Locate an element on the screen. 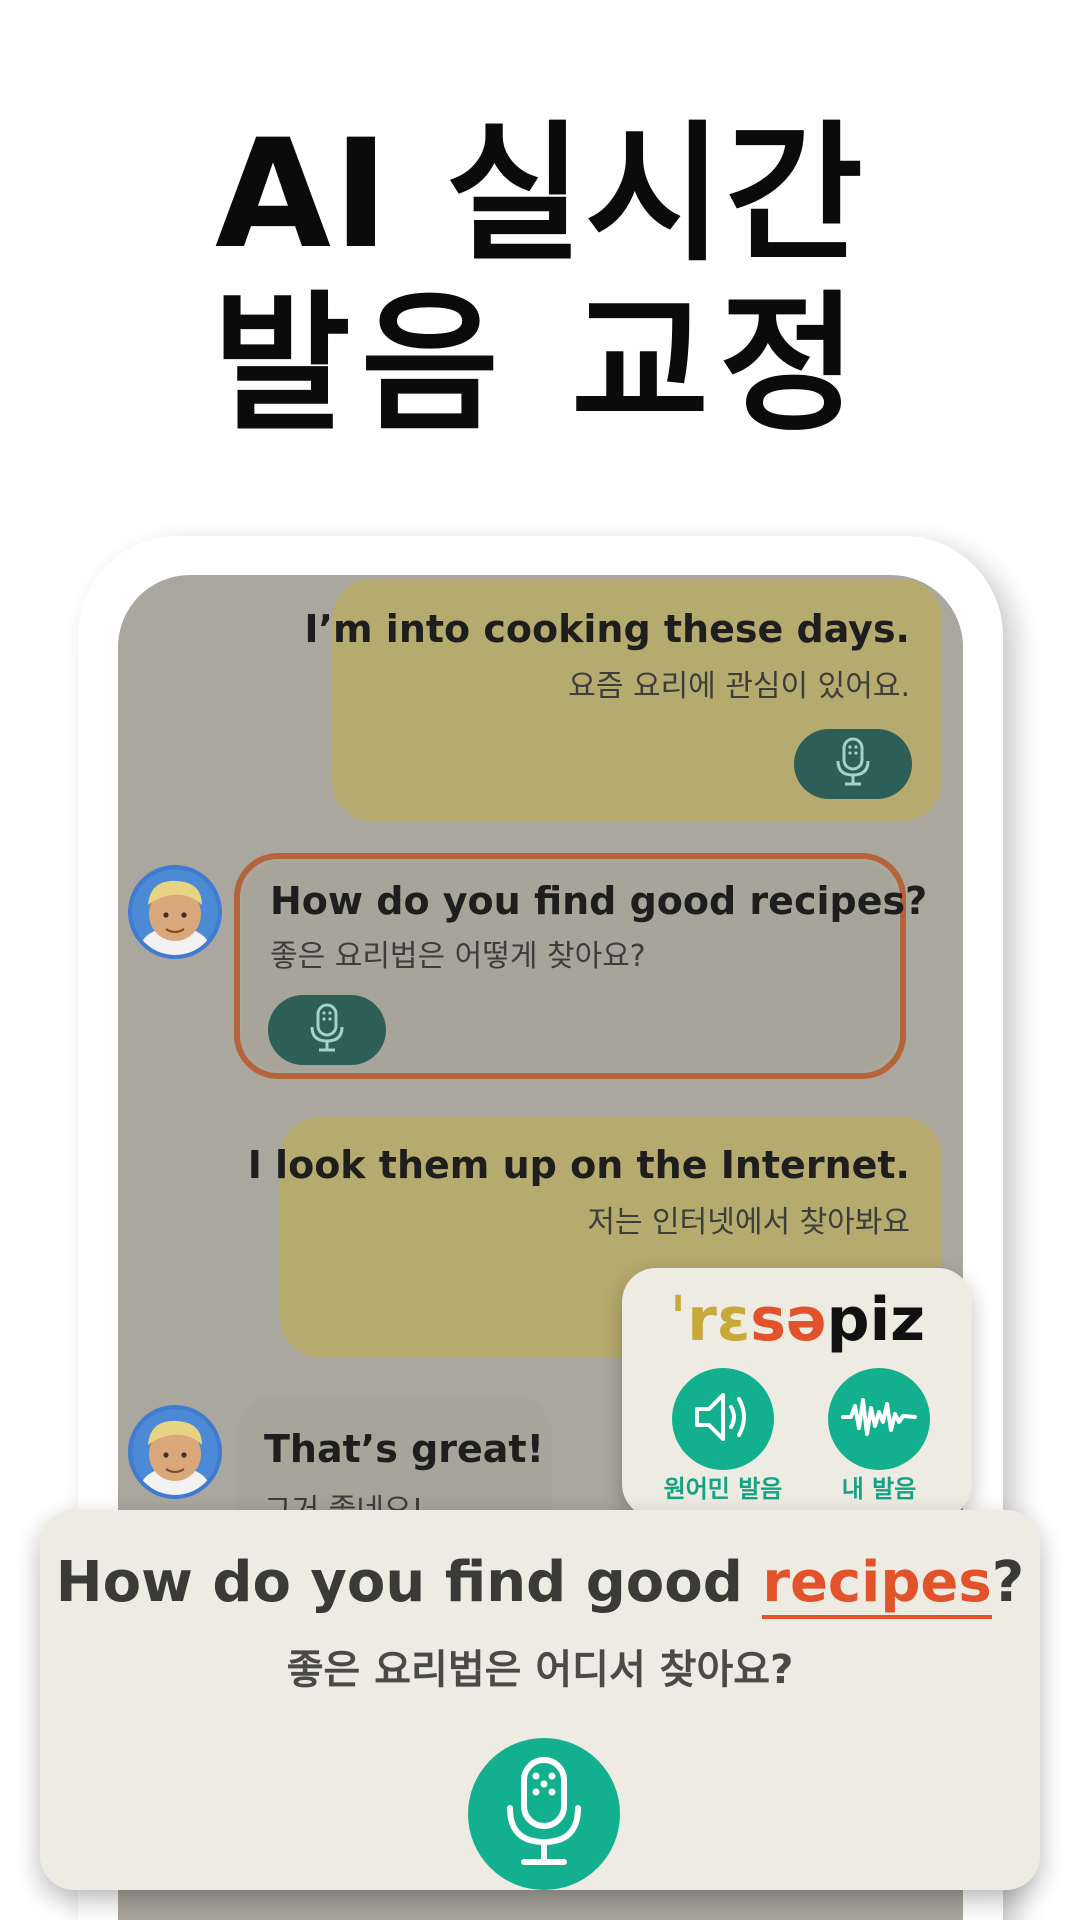 This screenshot has width=1080, height=1920. my-pronunciation-label: 내 발음 is located at coordinates (879, 1489).